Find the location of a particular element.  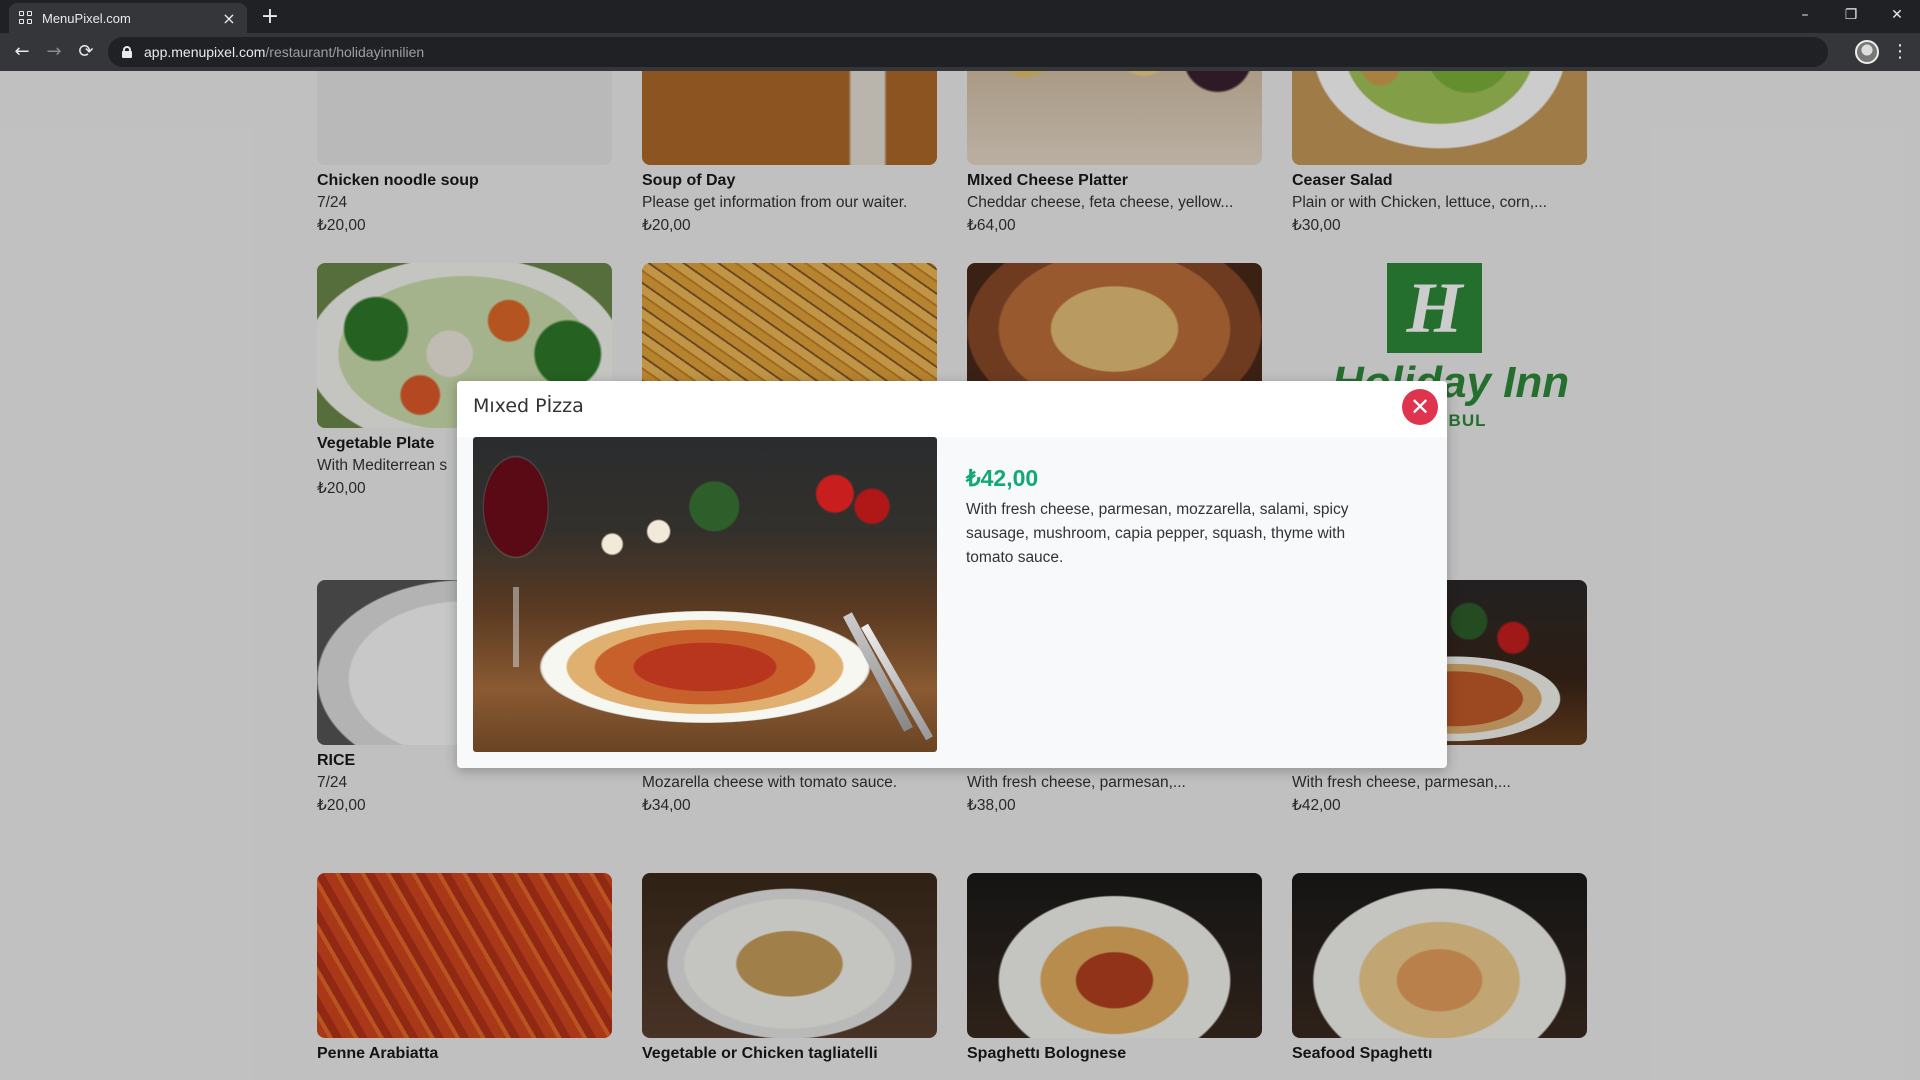

reload-icon: ⟳ is located at coordinates (86, 52).